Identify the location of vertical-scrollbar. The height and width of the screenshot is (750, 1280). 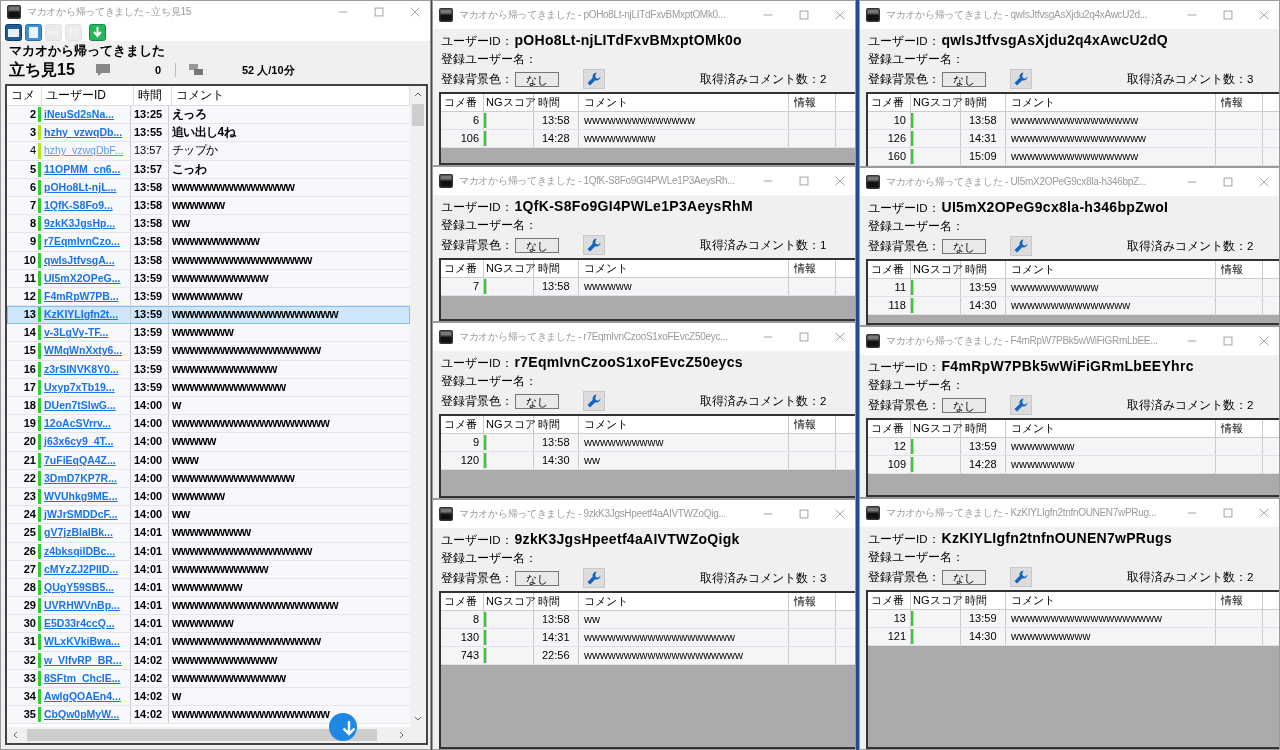
(418, 406).